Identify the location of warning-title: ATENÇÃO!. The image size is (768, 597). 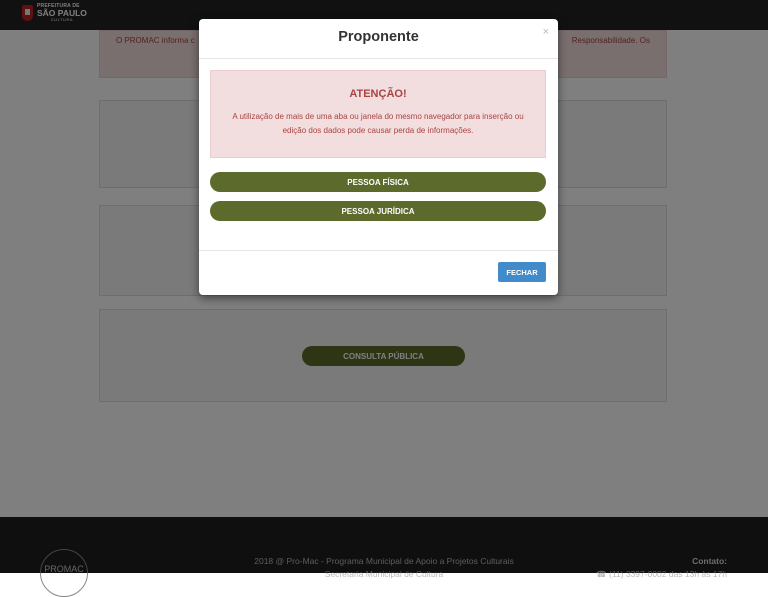
(378, 94).